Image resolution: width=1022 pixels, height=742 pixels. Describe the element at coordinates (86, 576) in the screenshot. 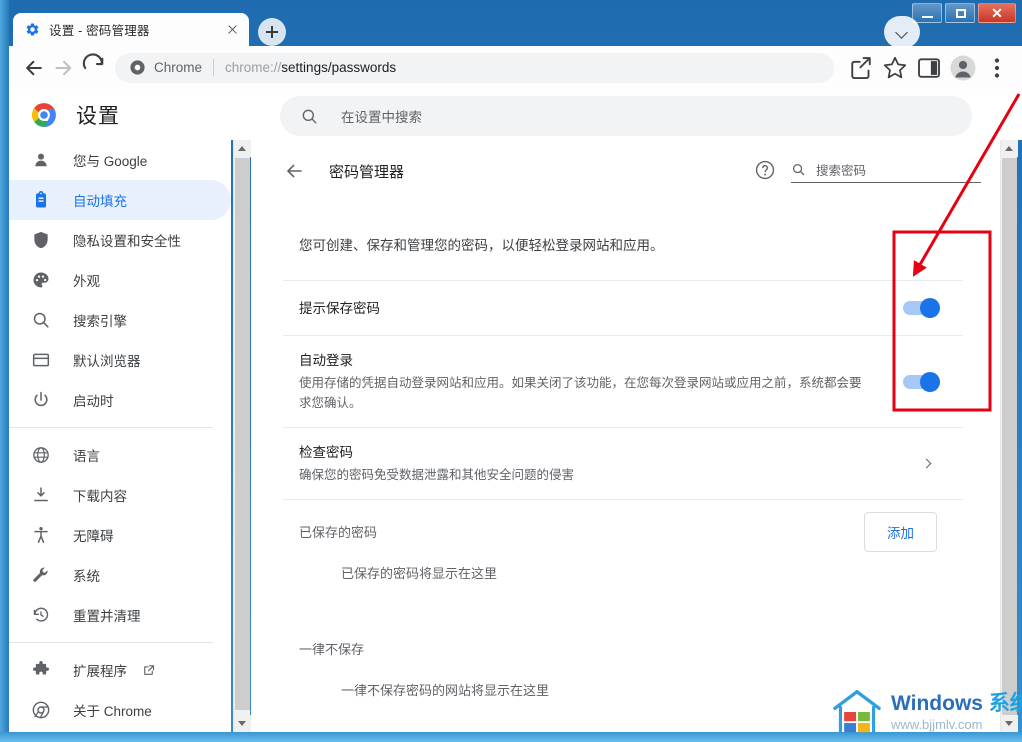

I see `sidebar-item-label: 系统` at that location.